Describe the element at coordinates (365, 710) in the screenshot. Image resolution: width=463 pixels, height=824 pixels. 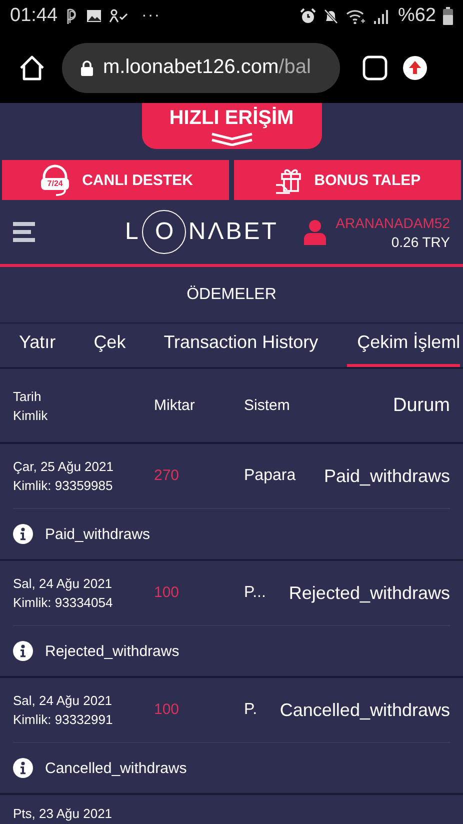
I see `status-cell: Cancelled_withdraws` at that location.